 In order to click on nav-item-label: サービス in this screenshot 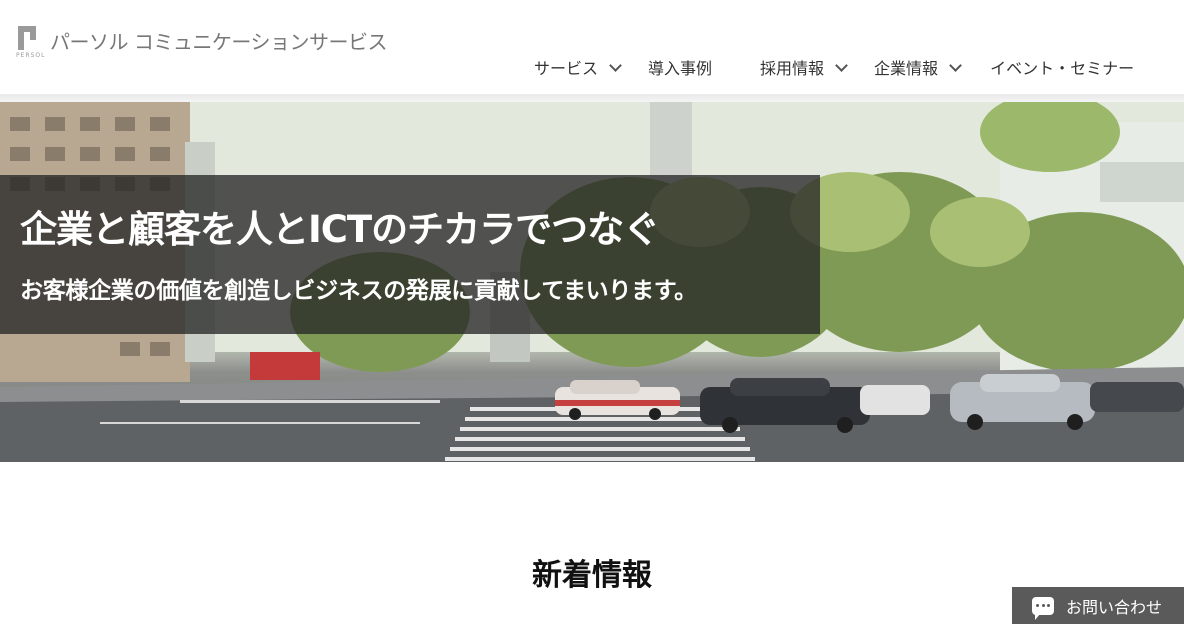, I will do `click(566, 68)`.